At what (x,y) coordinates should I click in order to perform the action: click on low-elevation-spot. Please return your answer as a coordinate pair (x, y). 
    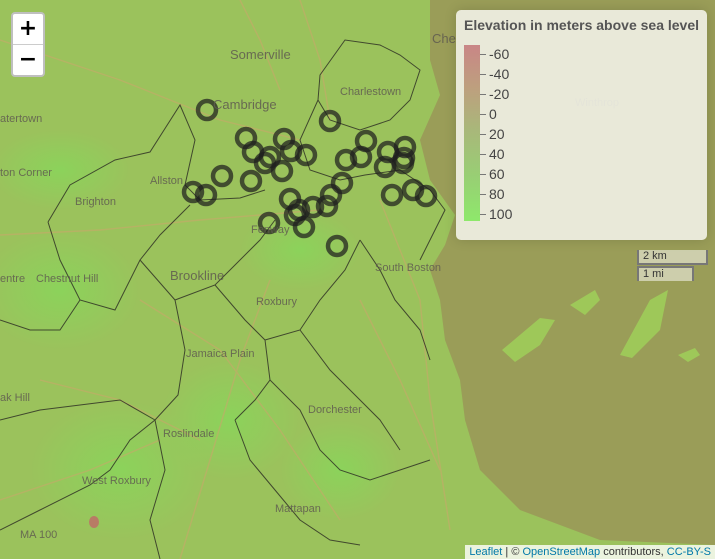
    Looking at the image, I should click on (94, 522).